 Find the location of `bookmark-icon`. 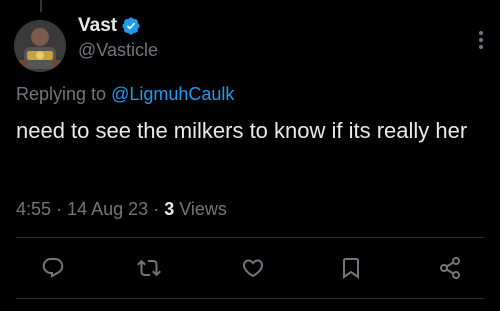

bookmark-icon is located at coordinates (351, 268).